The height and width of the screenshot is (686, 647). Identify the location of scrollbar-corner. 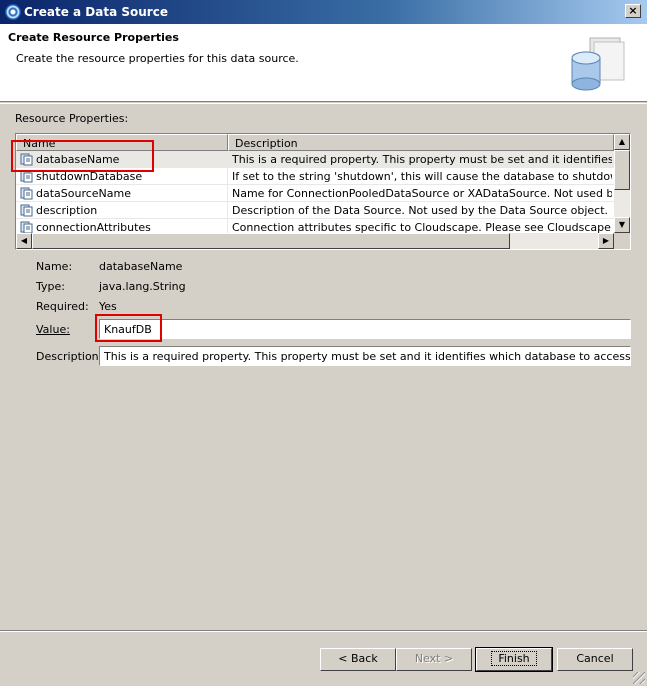
(622, 241).